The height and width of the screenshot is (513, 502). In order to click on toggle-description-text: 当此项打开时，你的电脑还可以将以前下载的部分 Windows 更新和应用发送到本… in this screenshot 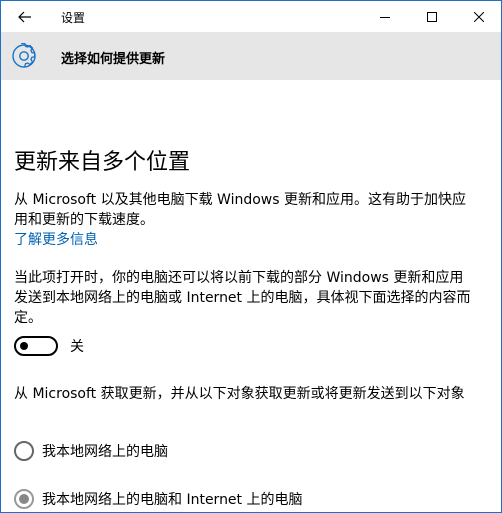, I will do `click(242, 298)`.